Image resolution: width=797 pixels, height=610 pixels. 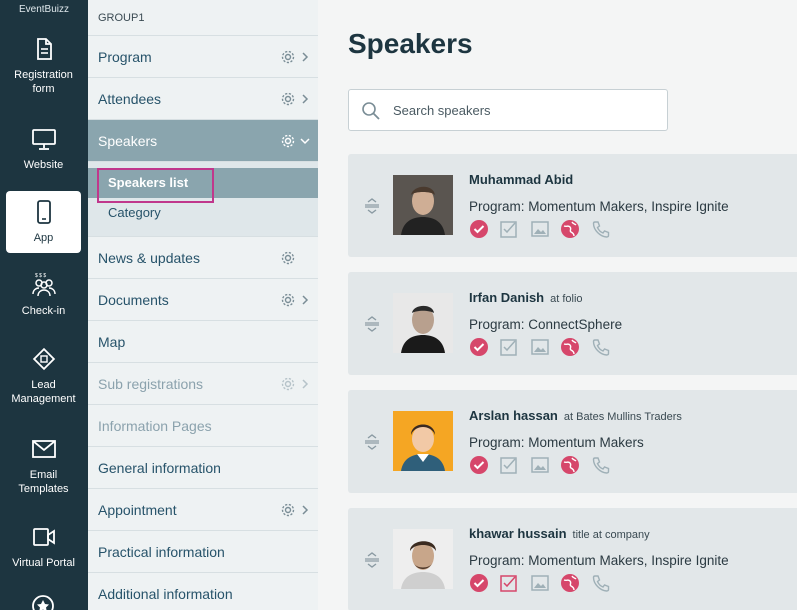 I want to click on rail-label: Virtual Portal, so click(x=43, y=563).